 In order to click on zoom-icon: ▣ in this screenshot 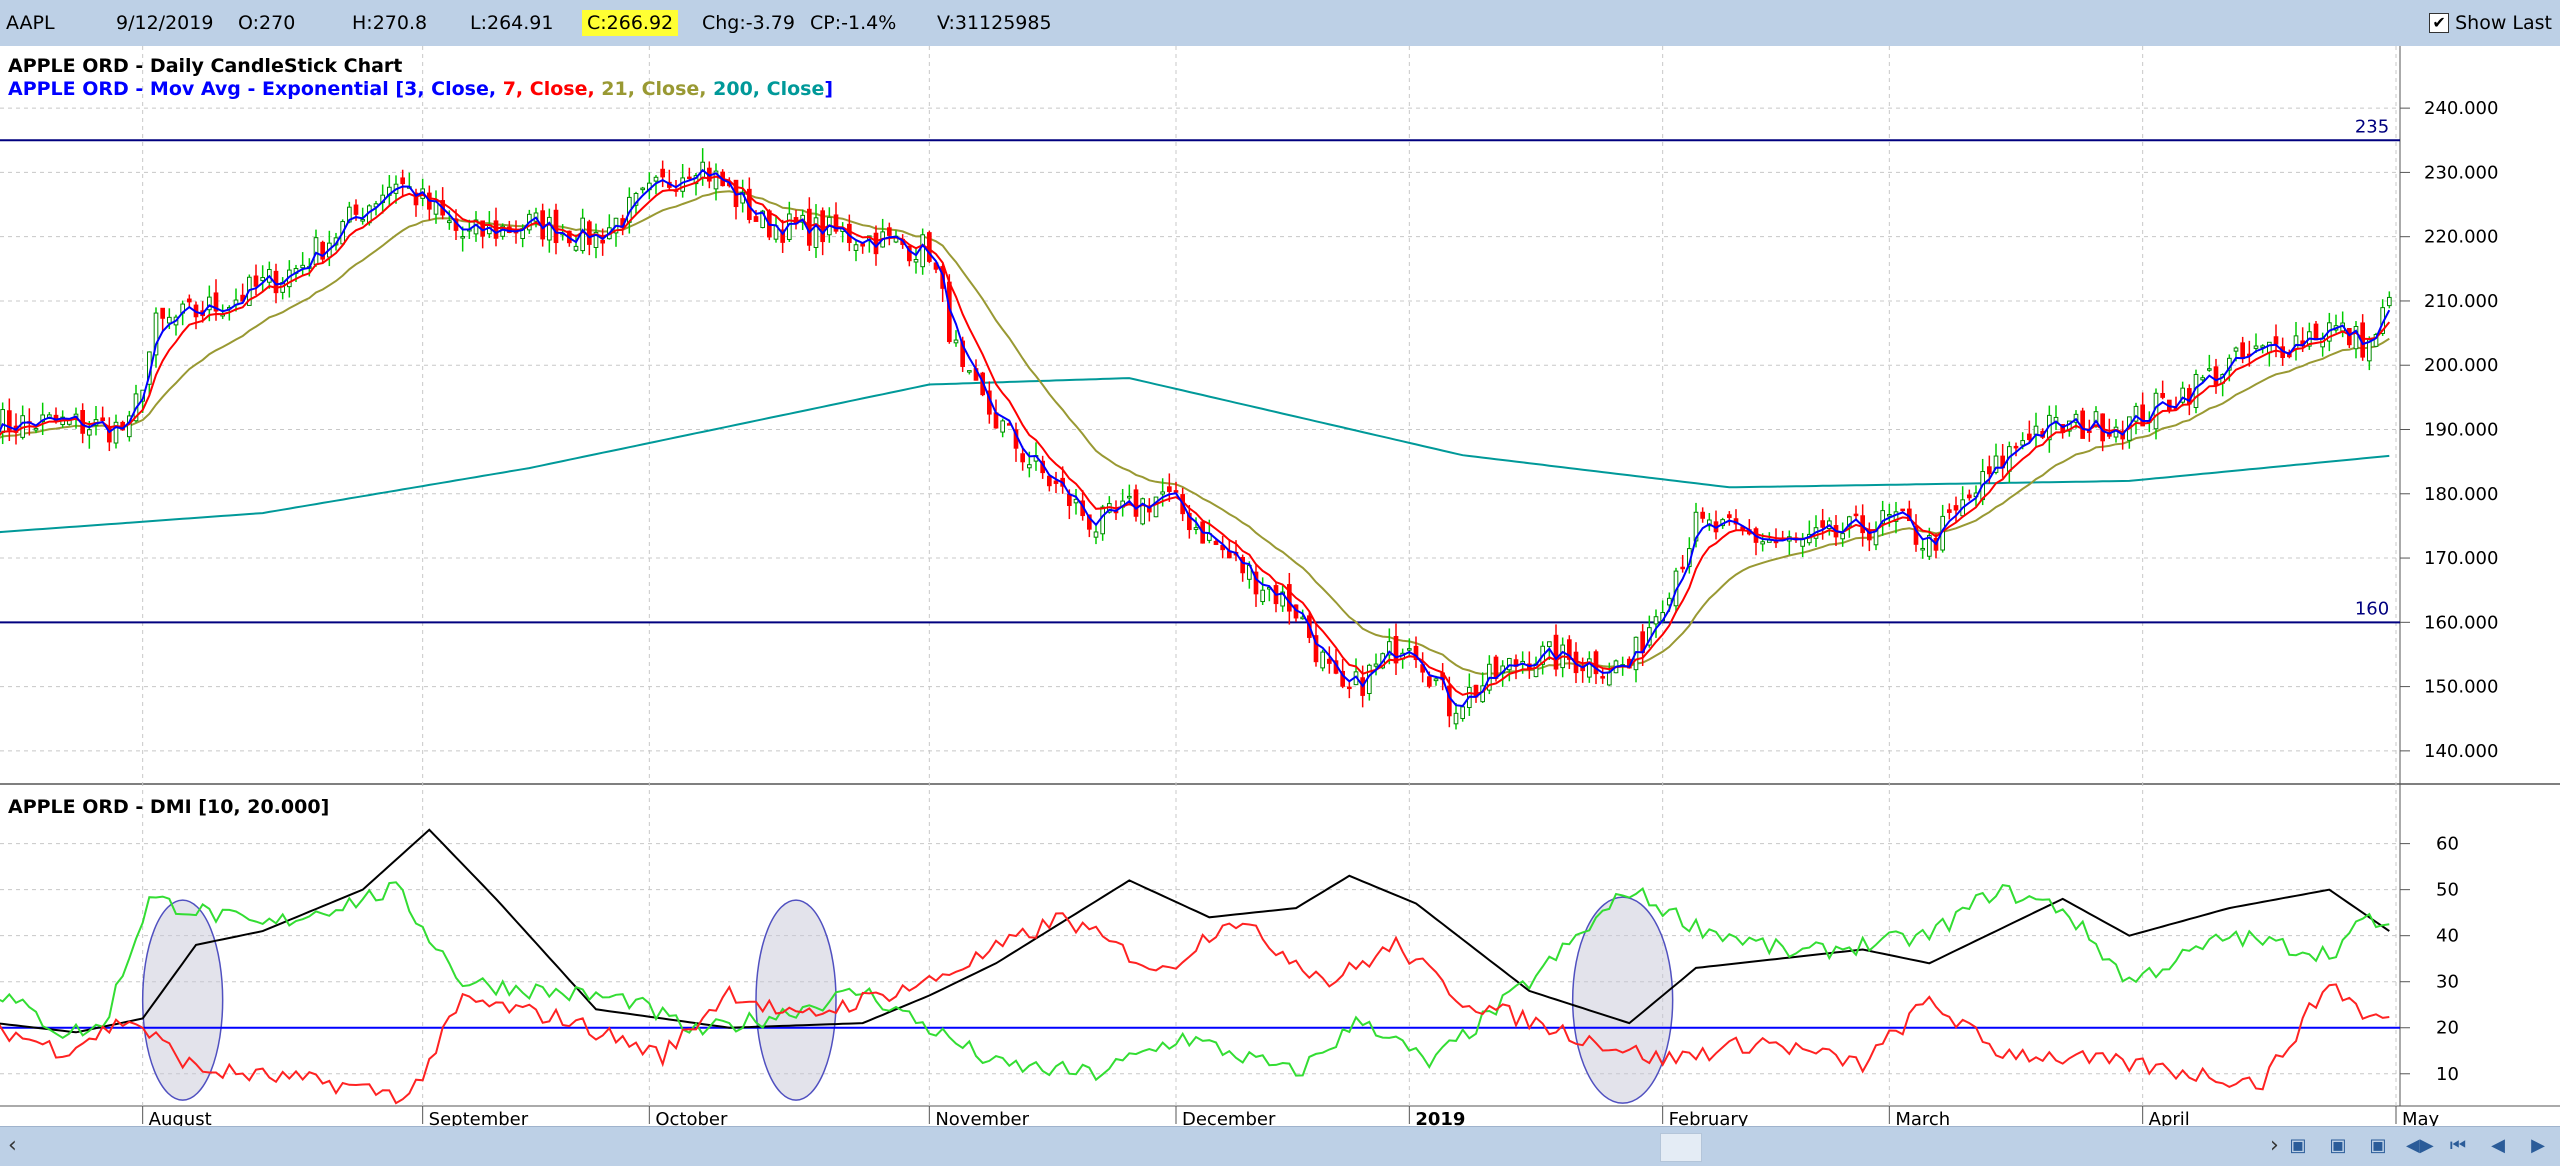, I will do `click(2338, 1146)`.